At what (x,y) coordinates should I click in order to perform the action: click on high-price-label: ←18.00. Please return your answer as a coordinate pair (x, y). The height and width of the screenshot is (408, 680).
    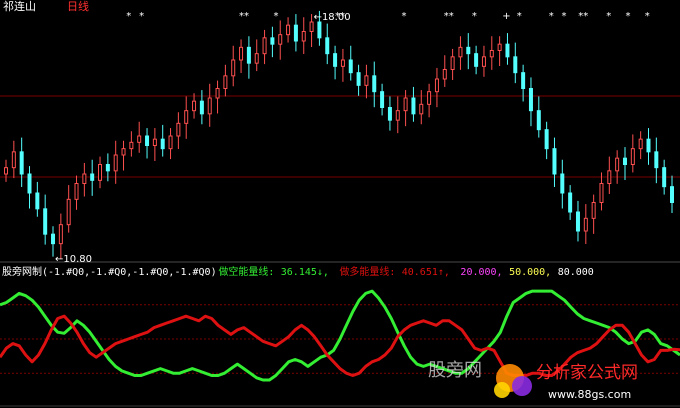
    Looking at the image, I should click on (332, 17).